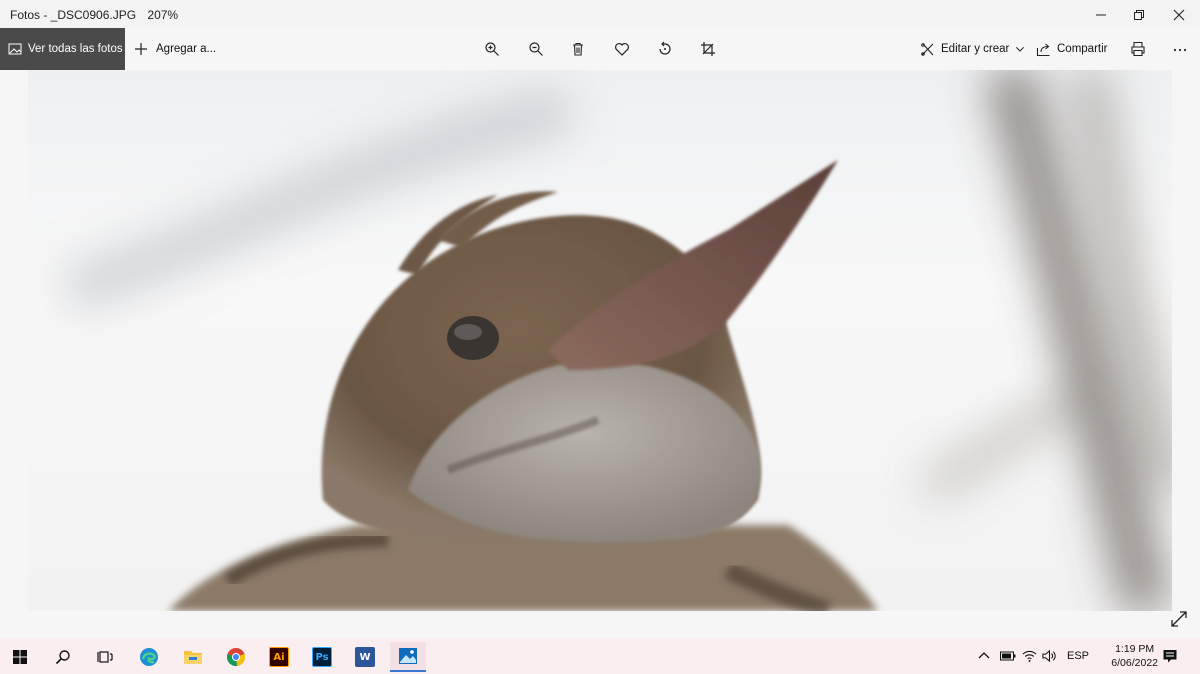 The image size is (1200, 674). I want to click on search-button, so click(63, 657).